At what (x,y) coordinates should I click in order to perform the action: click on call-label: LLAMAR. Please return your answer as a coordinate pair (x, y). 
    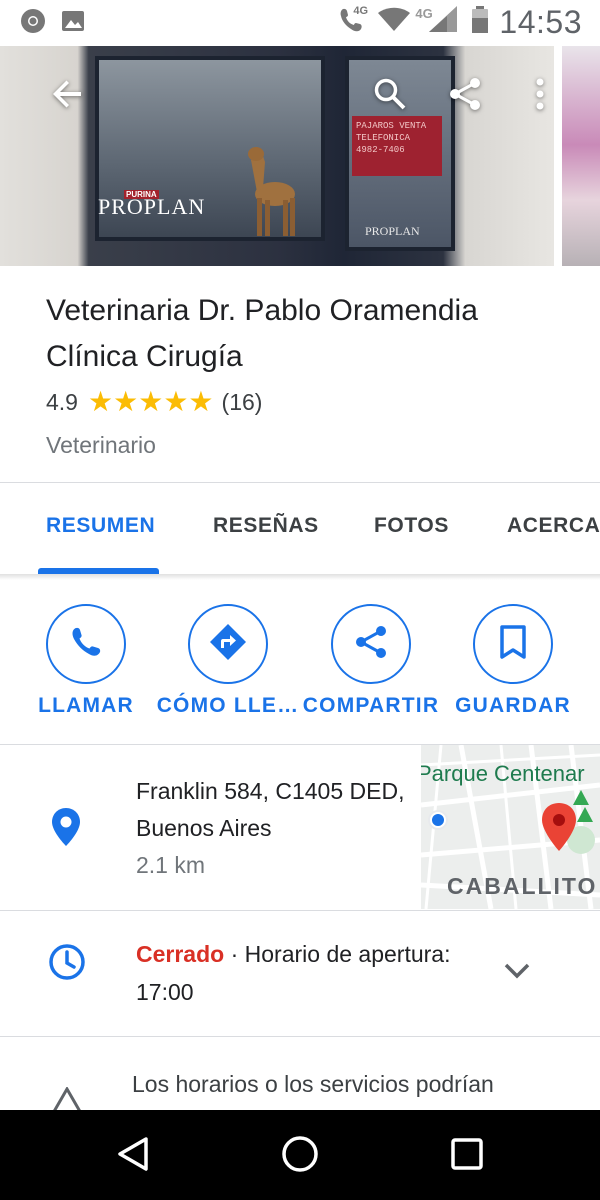
    Looking at the image, I should click on (86, 705).